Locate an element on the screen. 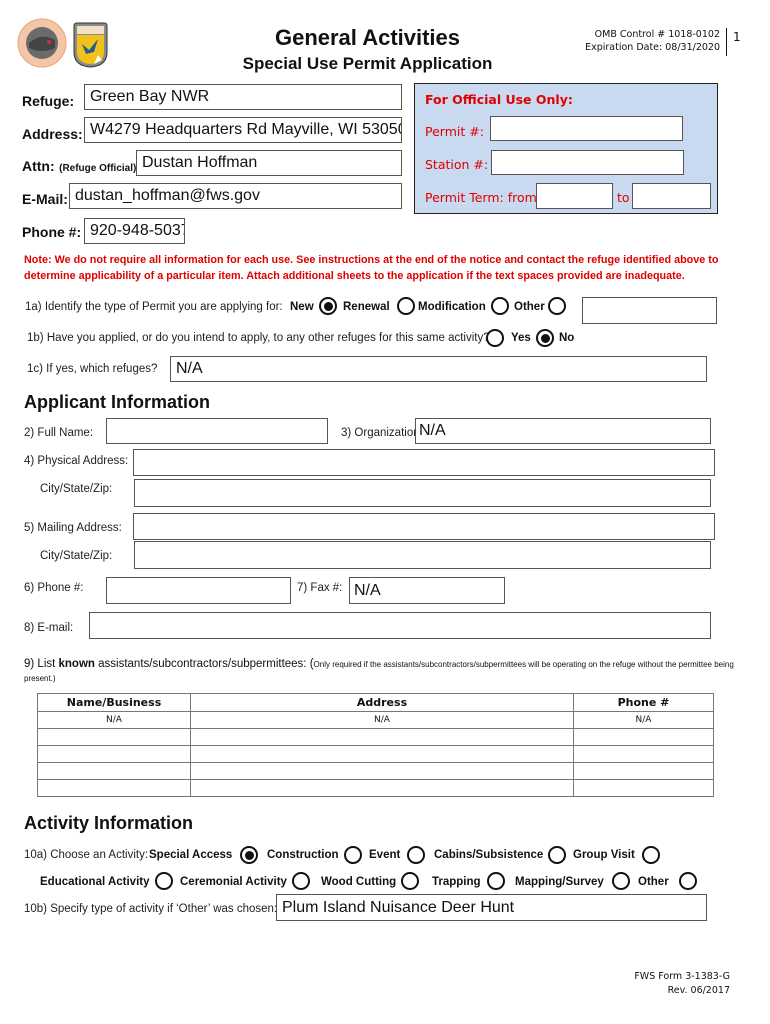 The image size is (770, 1024). activity-option-other-label: Other is located at coordinates (653, 882).